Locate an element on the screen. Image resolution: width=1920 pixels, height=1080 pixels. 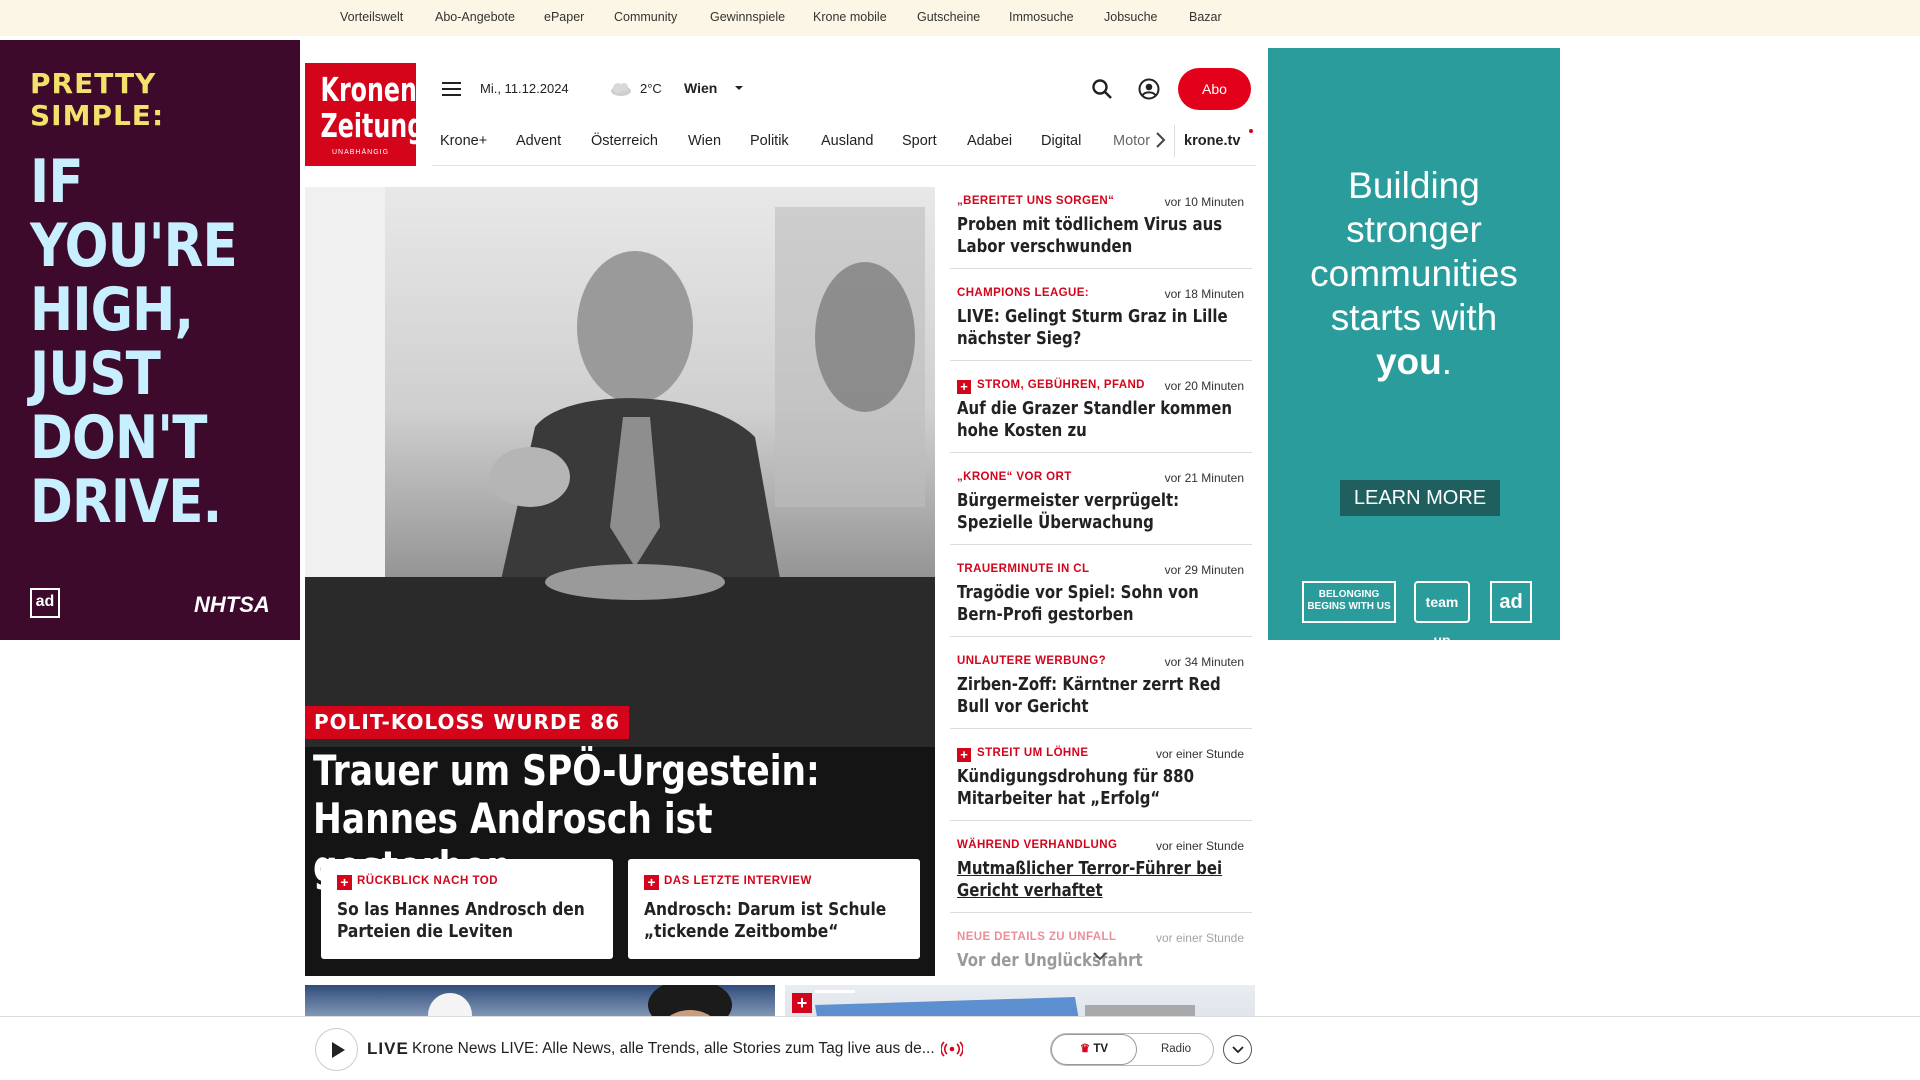
article-kicker: UNLAUTERE WERBUNG? is located at coordinates (1032, 661).